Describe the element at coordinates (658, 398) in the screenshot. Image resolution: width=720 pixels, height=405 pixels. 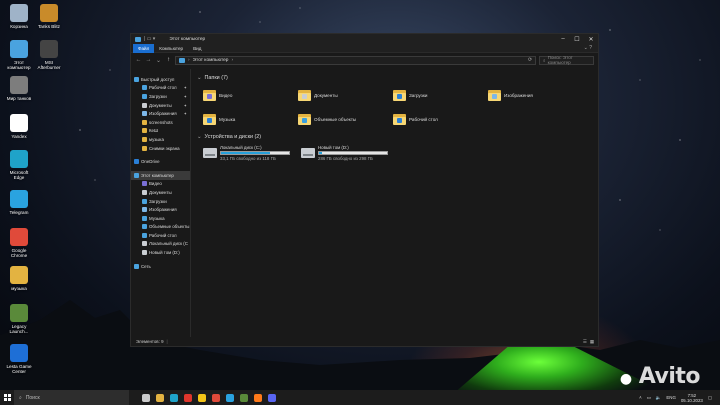
I see `volume-icon: 🔈` at that location.